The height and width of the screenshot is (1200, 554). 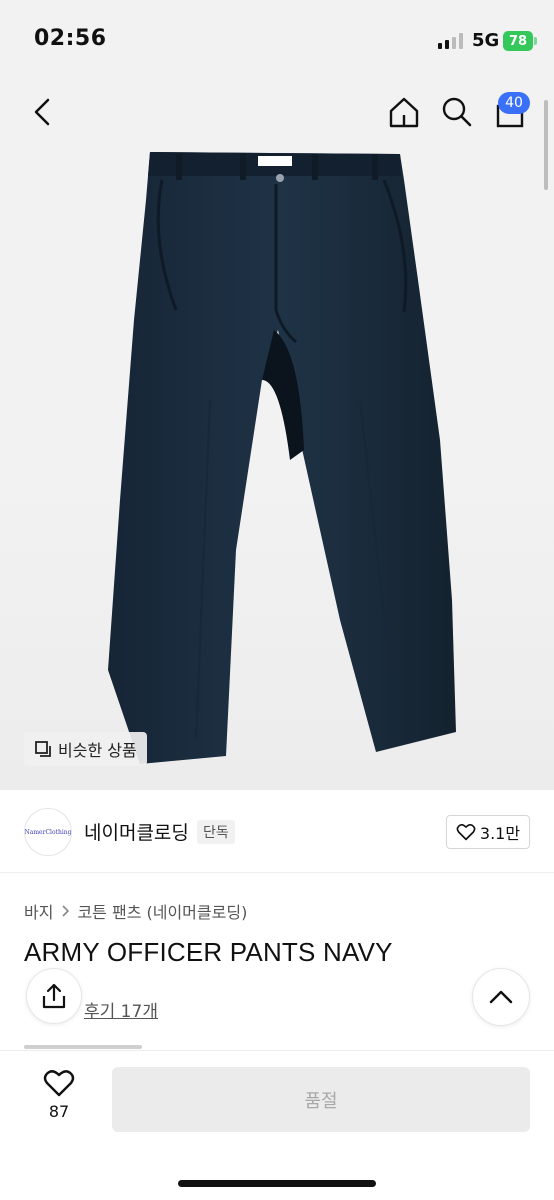 I want to click on cart-count-badge: 40, so click(x=514, y=103).